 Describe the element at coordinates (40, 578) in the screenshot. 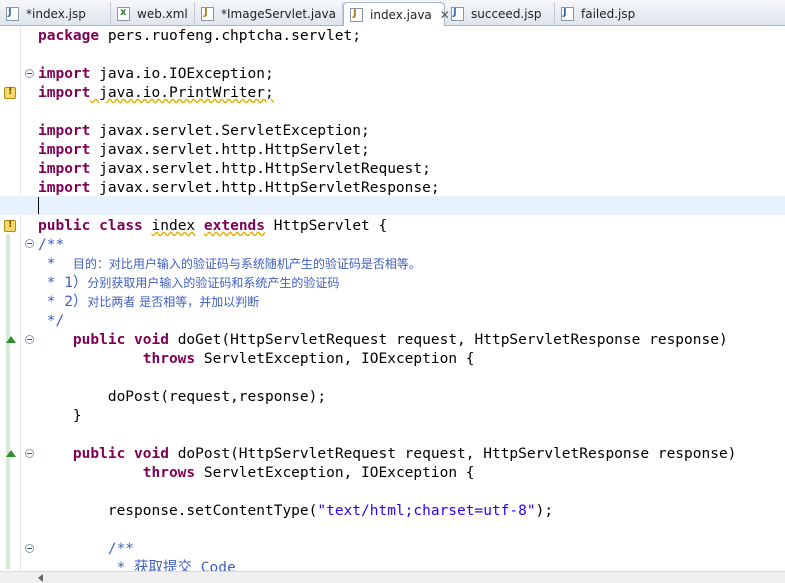

I see `scroll-left-icon` at that location.